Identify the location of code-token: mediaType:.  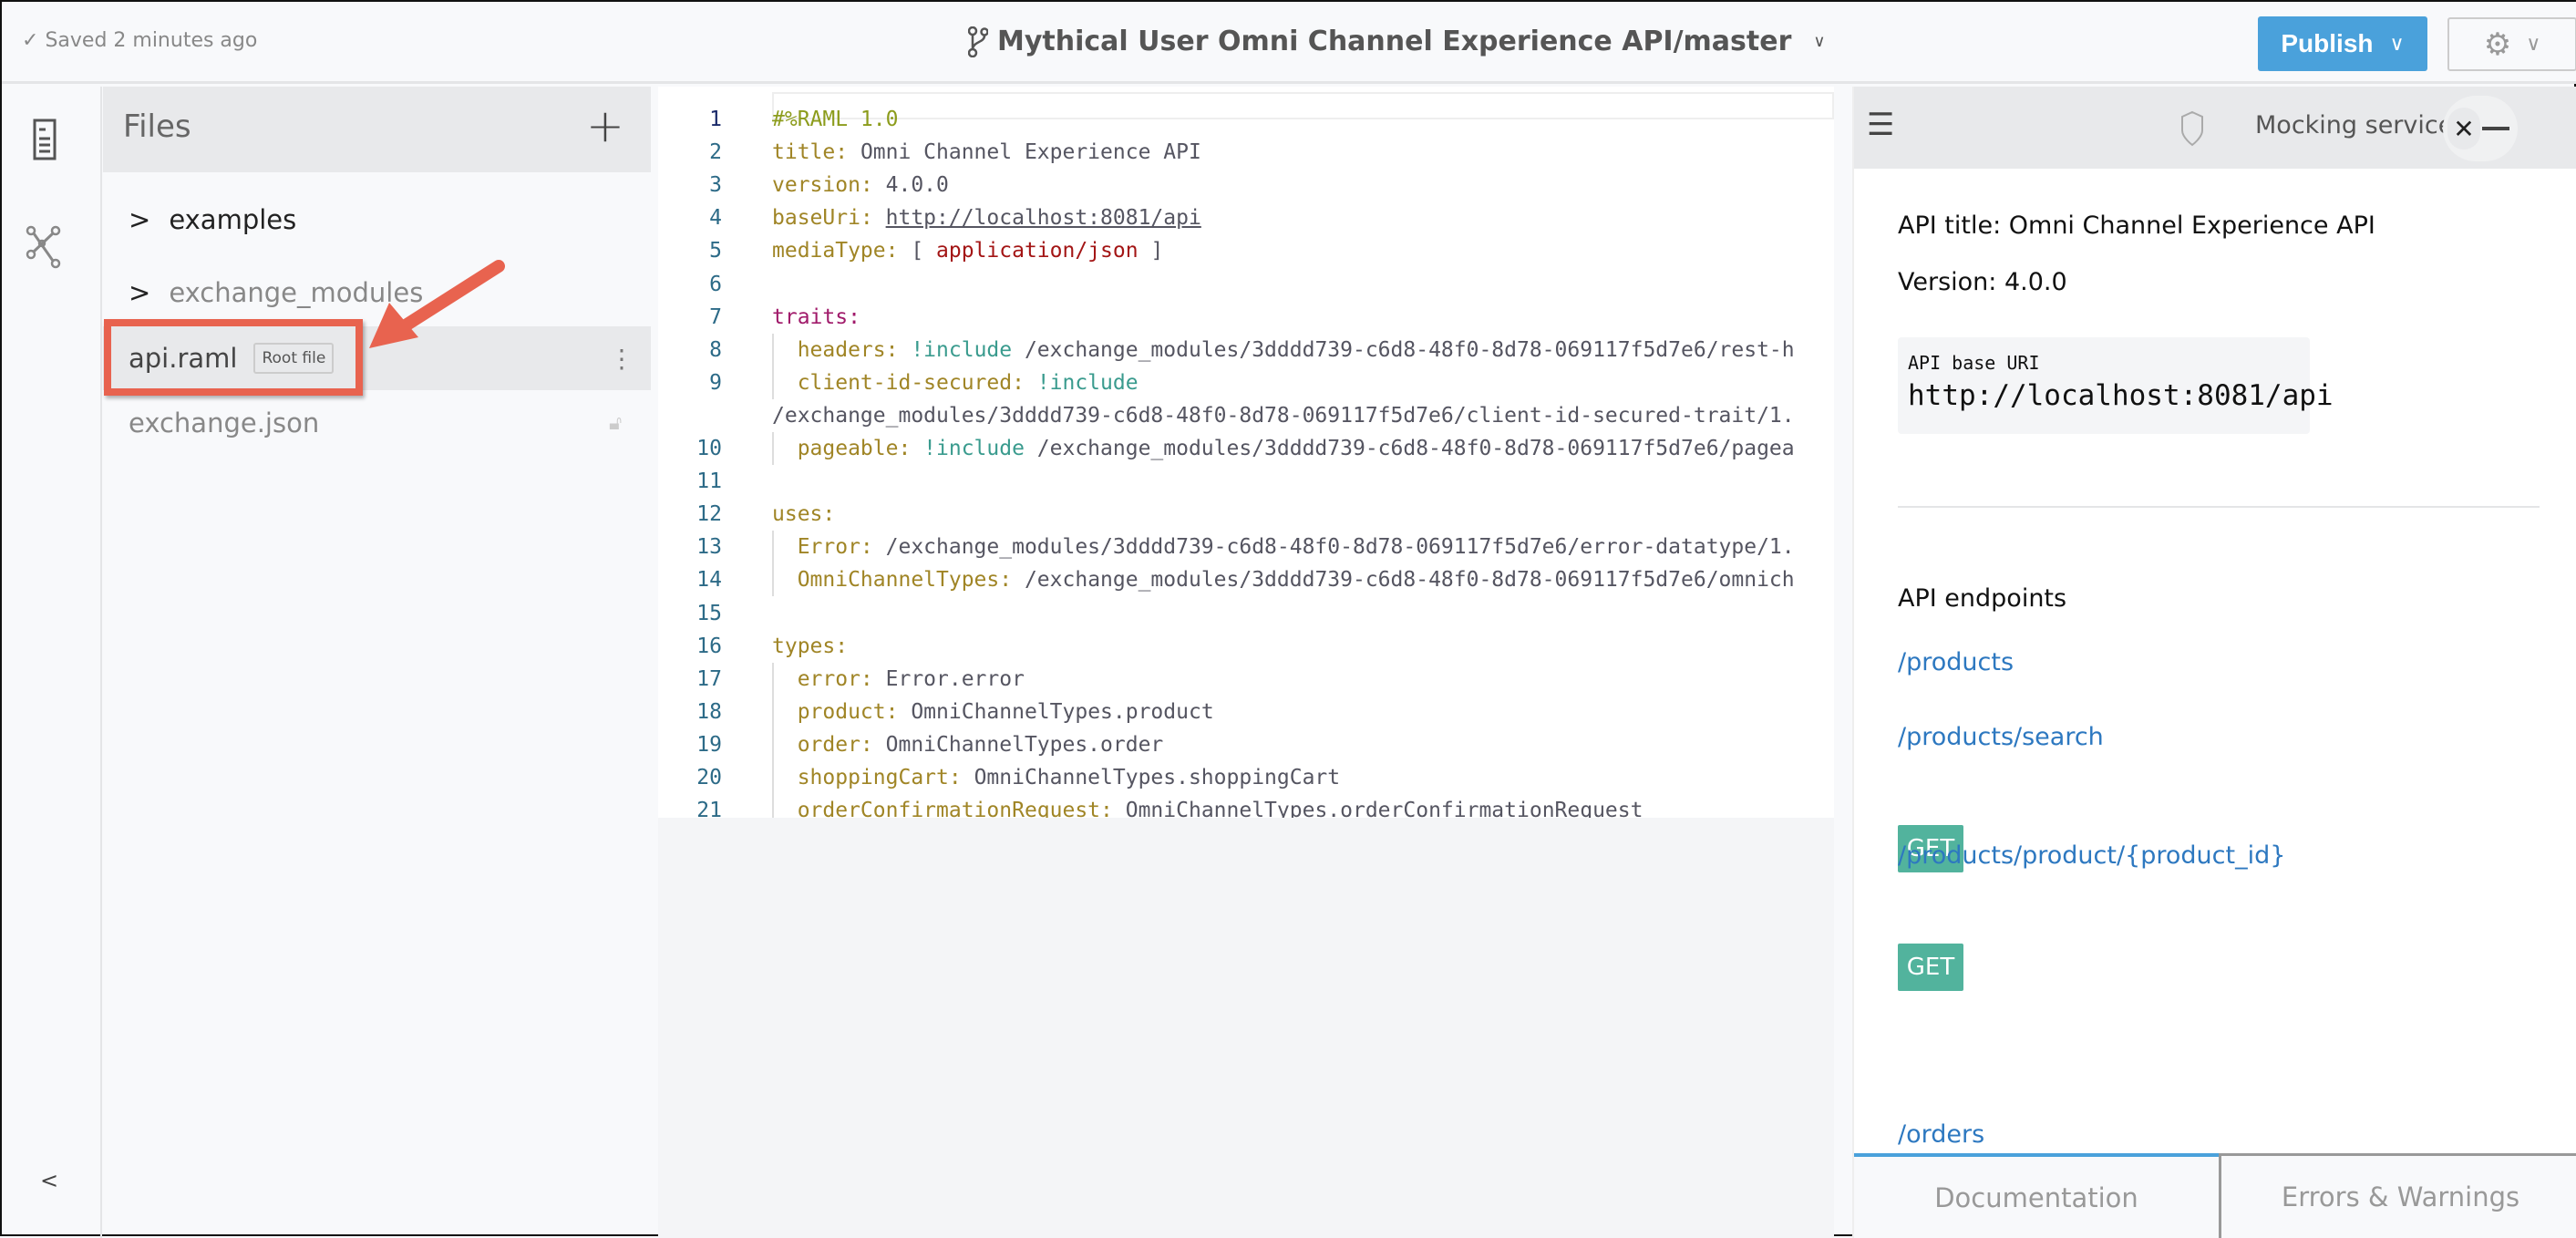
(842, 251).